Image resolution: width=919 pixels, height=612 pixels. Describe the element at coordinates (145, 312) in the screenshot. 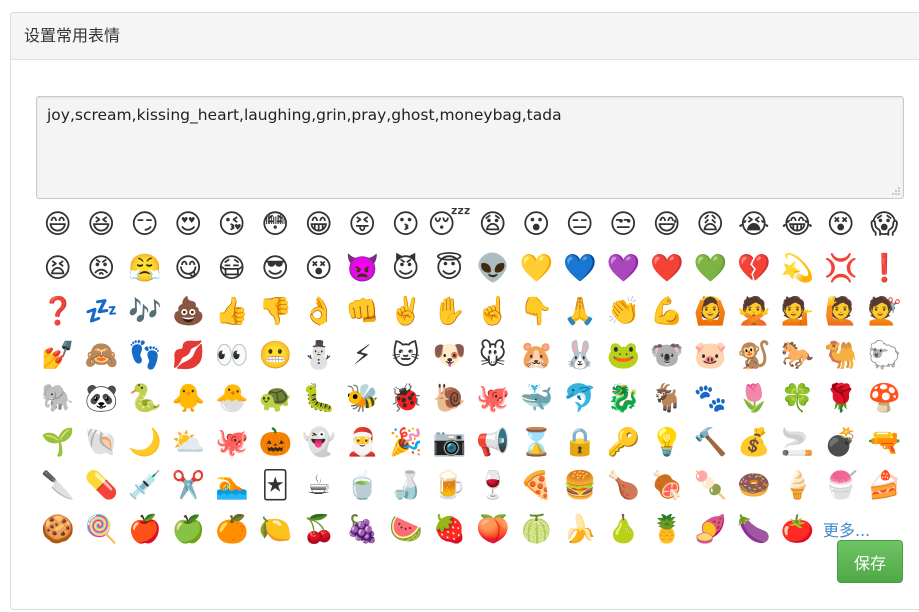

I see `notes-icon: 🎶` at that location.